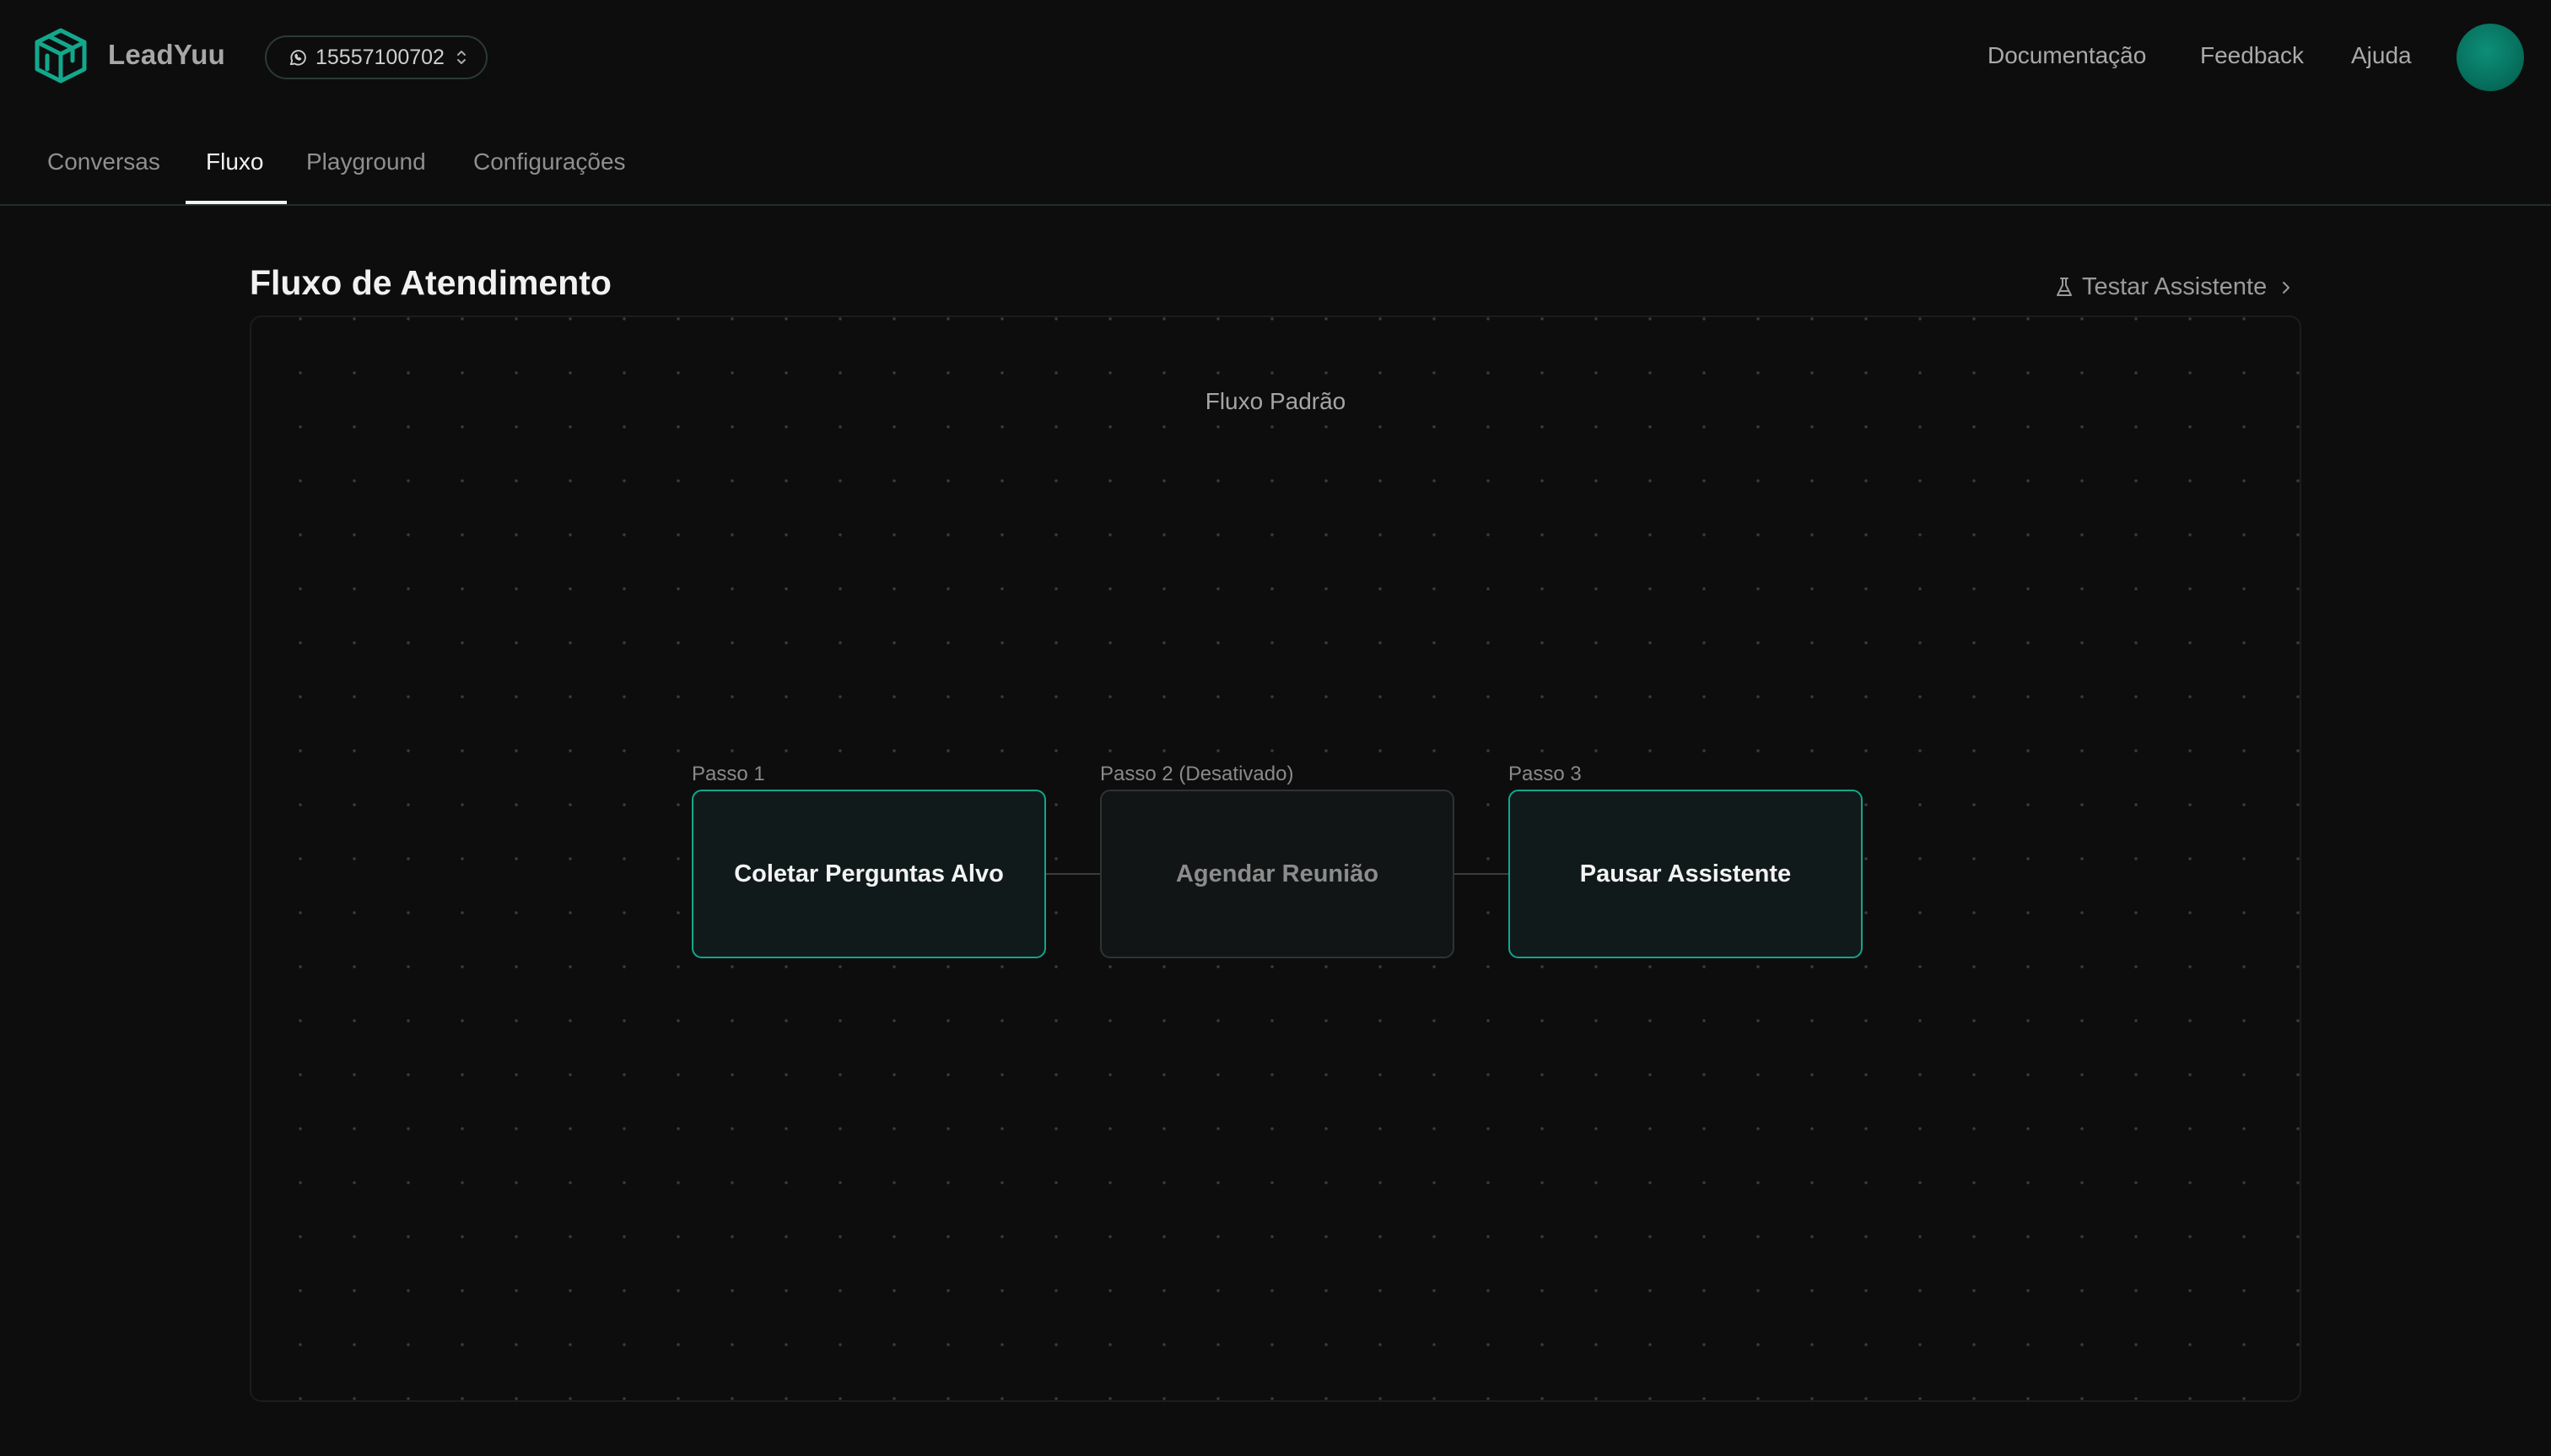 The image size is (2551, 1456). Describe the element at coordinates (461, 58) in the screenshot. I see `chevron-up-down-icon` at that location.